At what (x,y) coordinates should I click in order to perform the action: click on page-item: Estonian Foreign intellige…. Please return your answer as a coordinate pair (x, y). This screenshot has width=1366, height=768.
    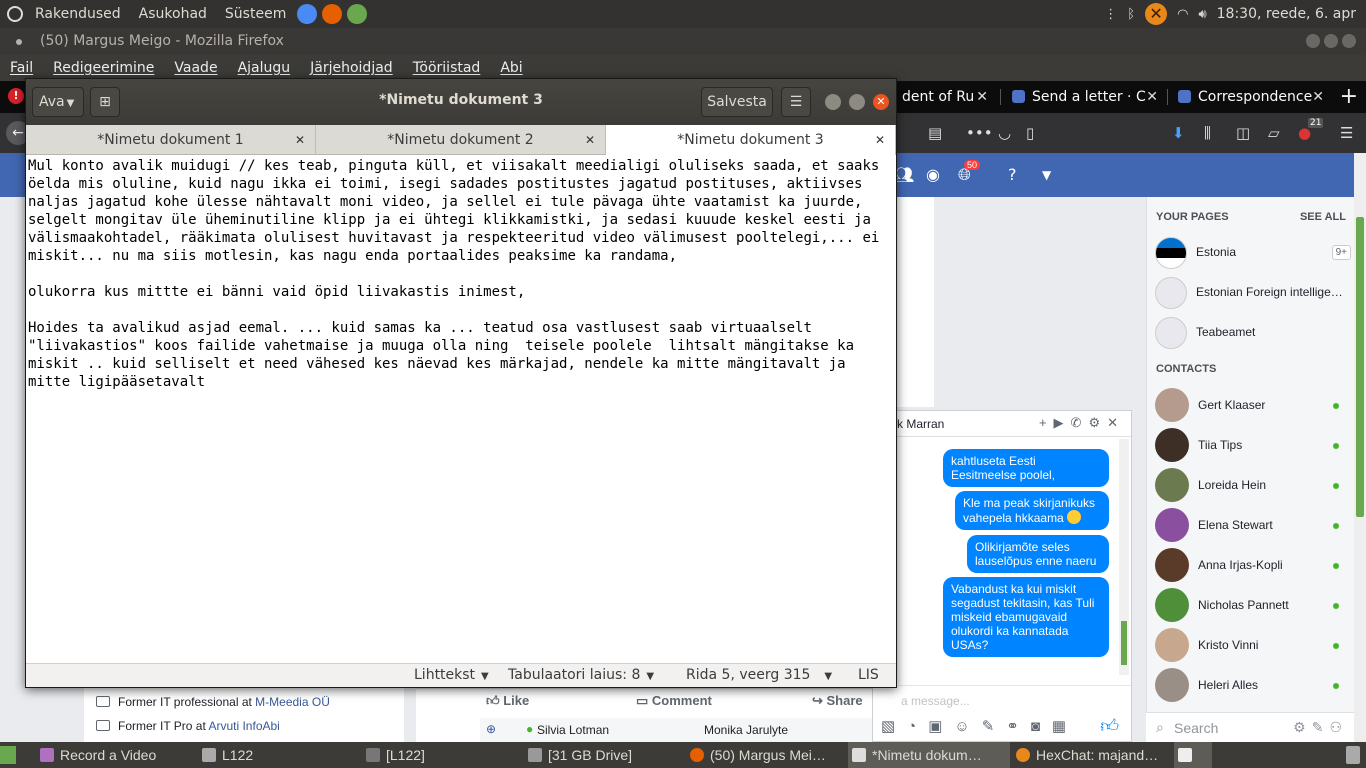
    Looking at the image, I should click on (1253, 293).